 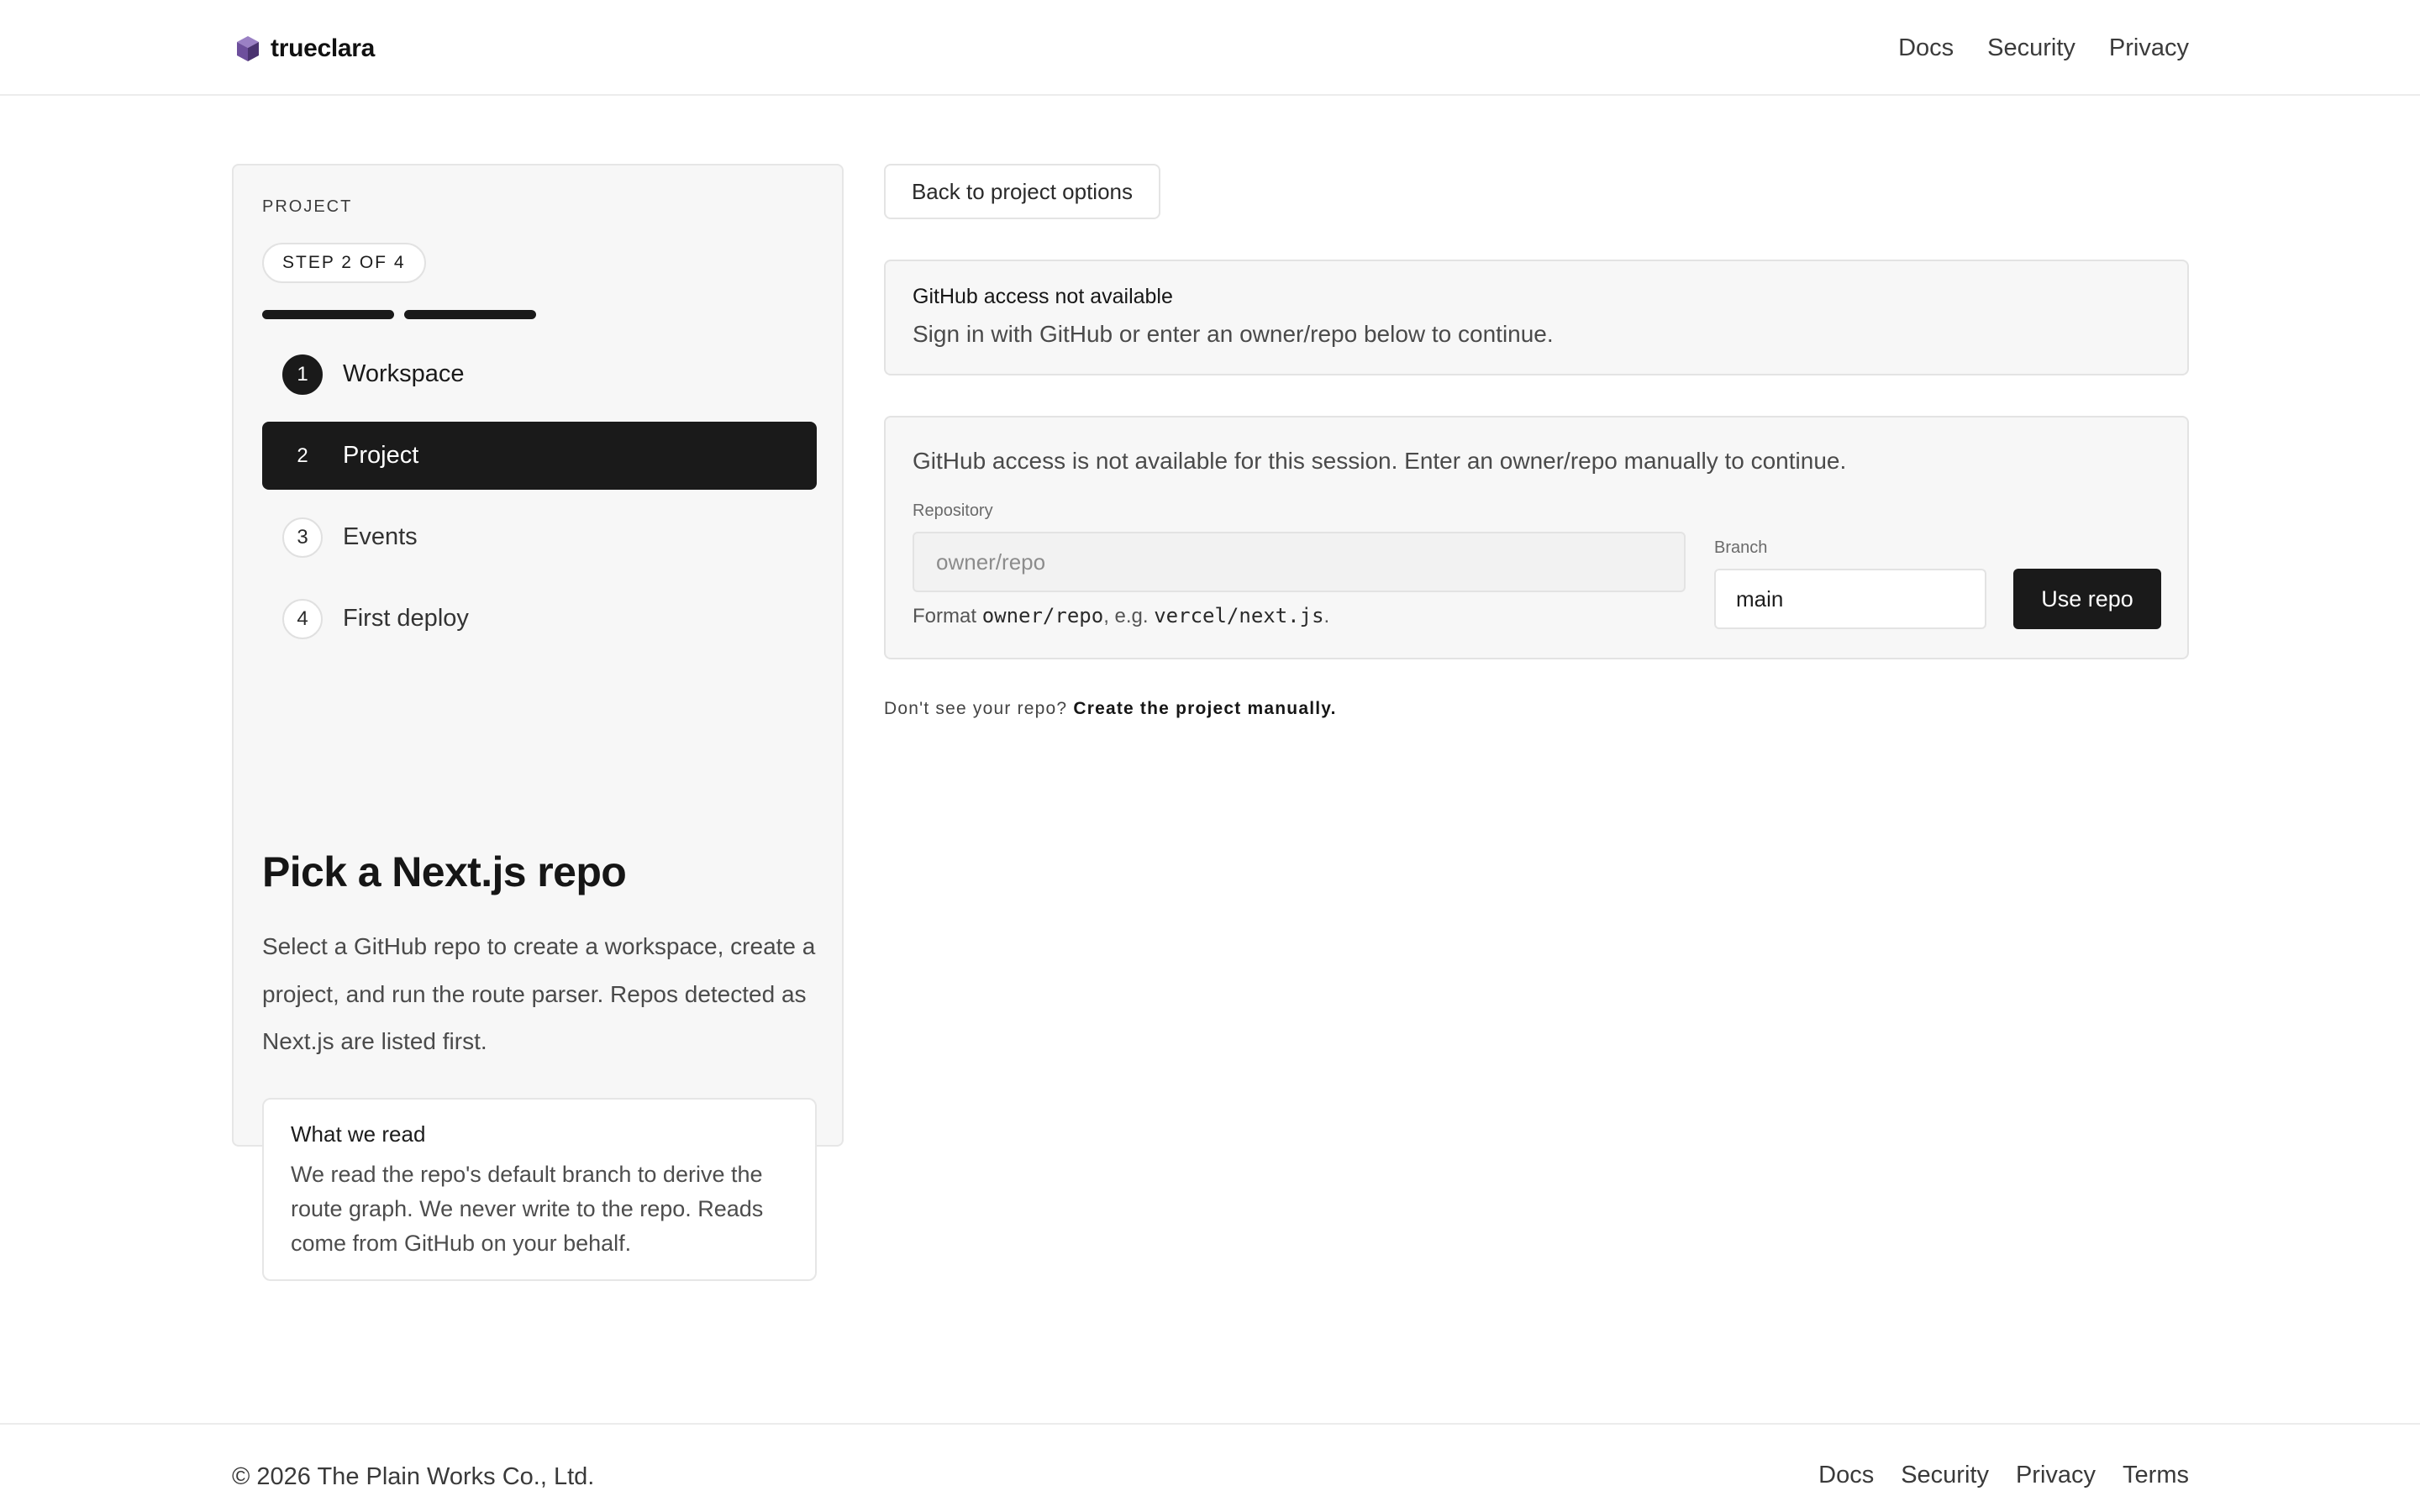 What do you see at coordinates (947, 616) in the screenshot?
I see `hint-prefix: Format` at bounding box center [947, 616].